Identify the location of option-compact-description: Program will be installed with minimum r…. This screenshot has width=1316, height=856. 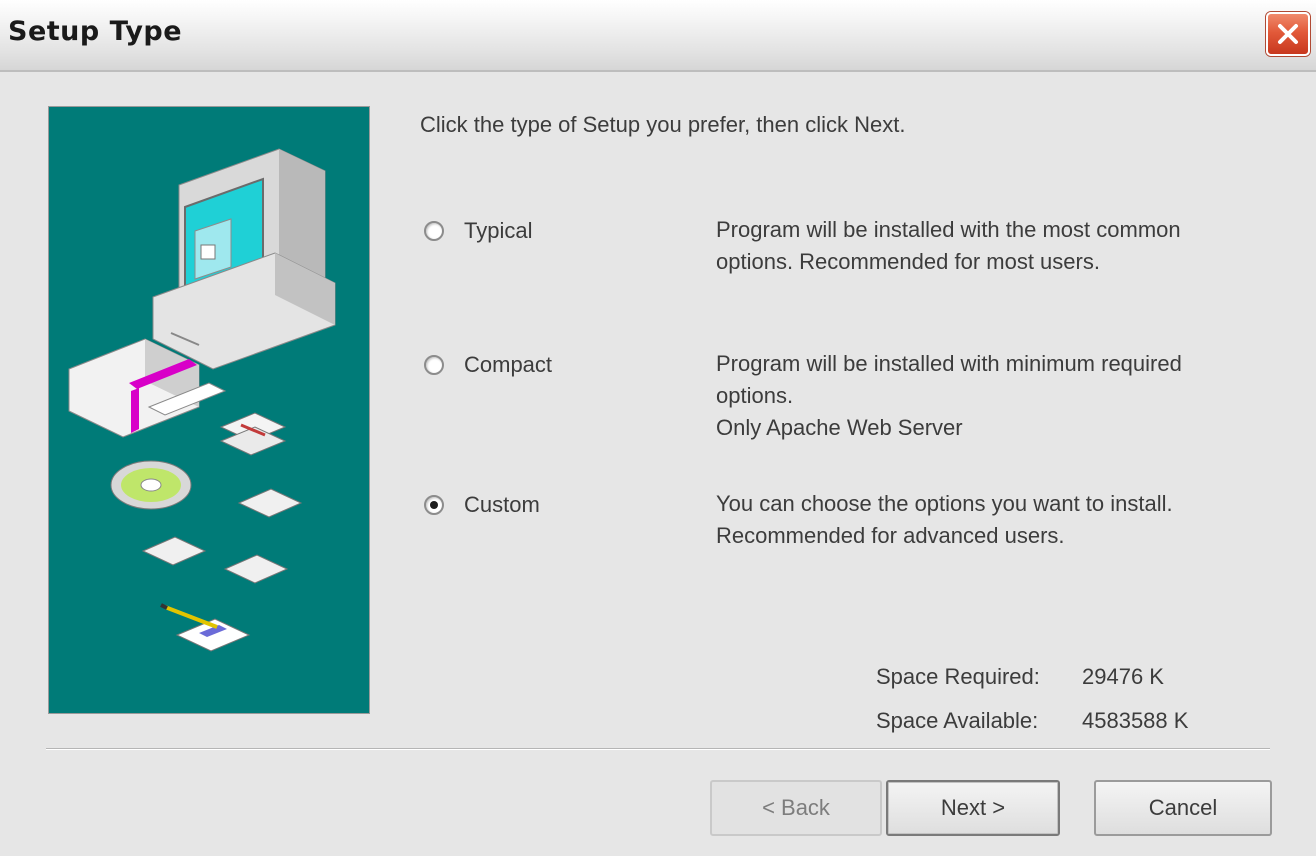
(996, 396).